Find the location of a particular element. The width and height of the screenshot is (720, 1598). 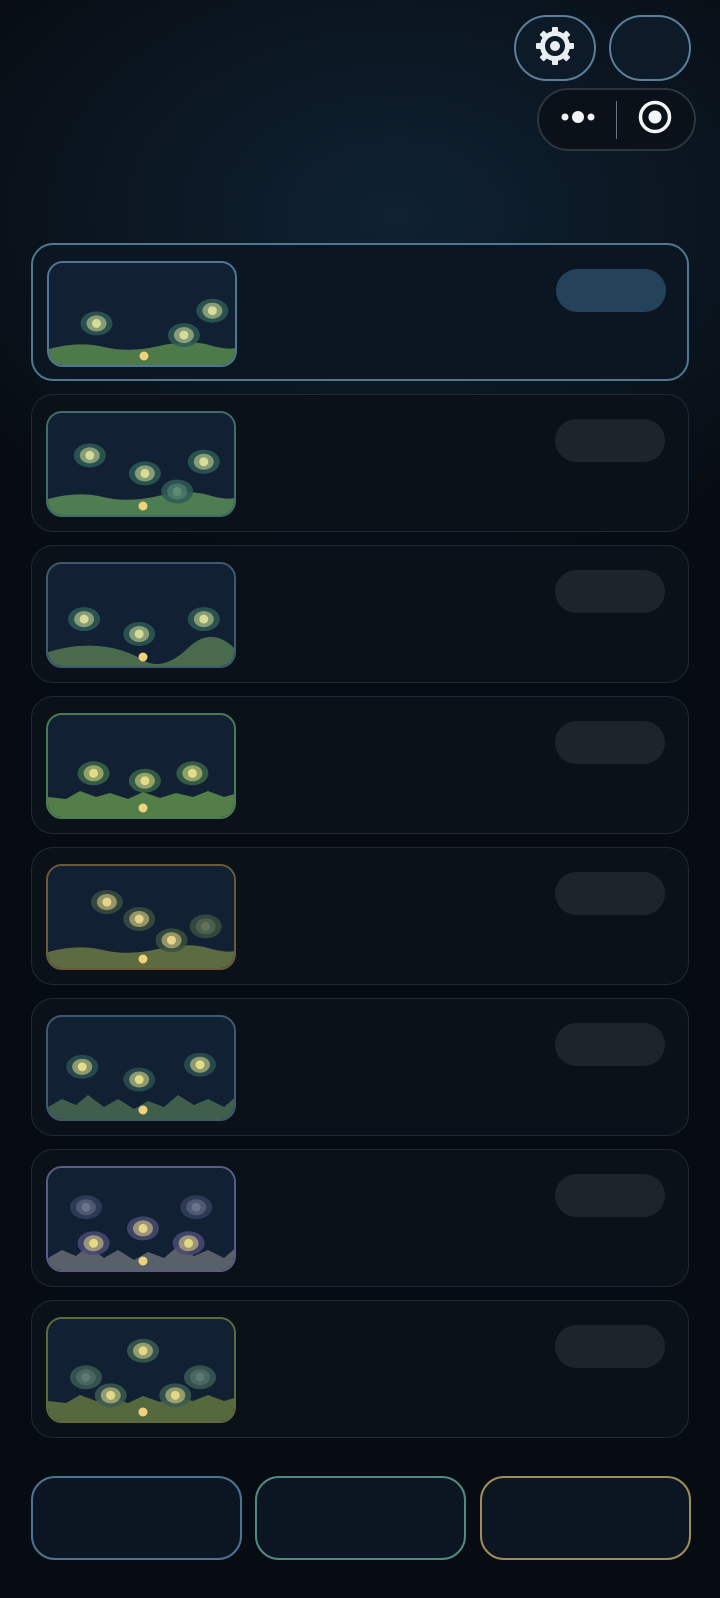

mini-program-capsule is located at coordinates (616, 119).